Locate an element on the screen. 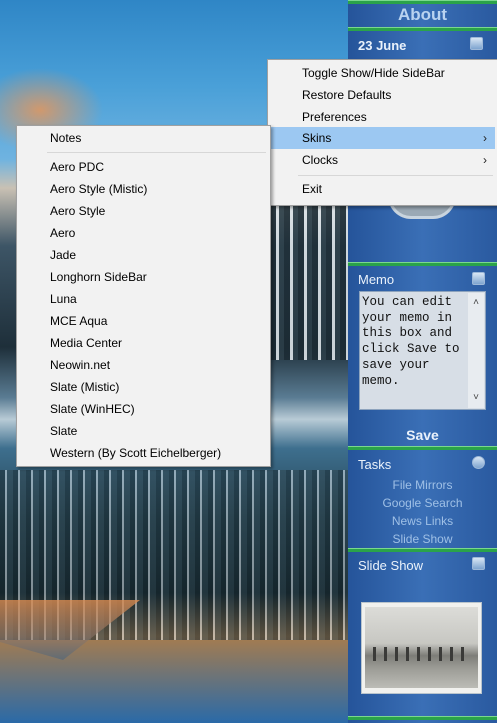 The width and height of the screenshot is (497, 723). memo-icon is located at coordinates (478, 278).